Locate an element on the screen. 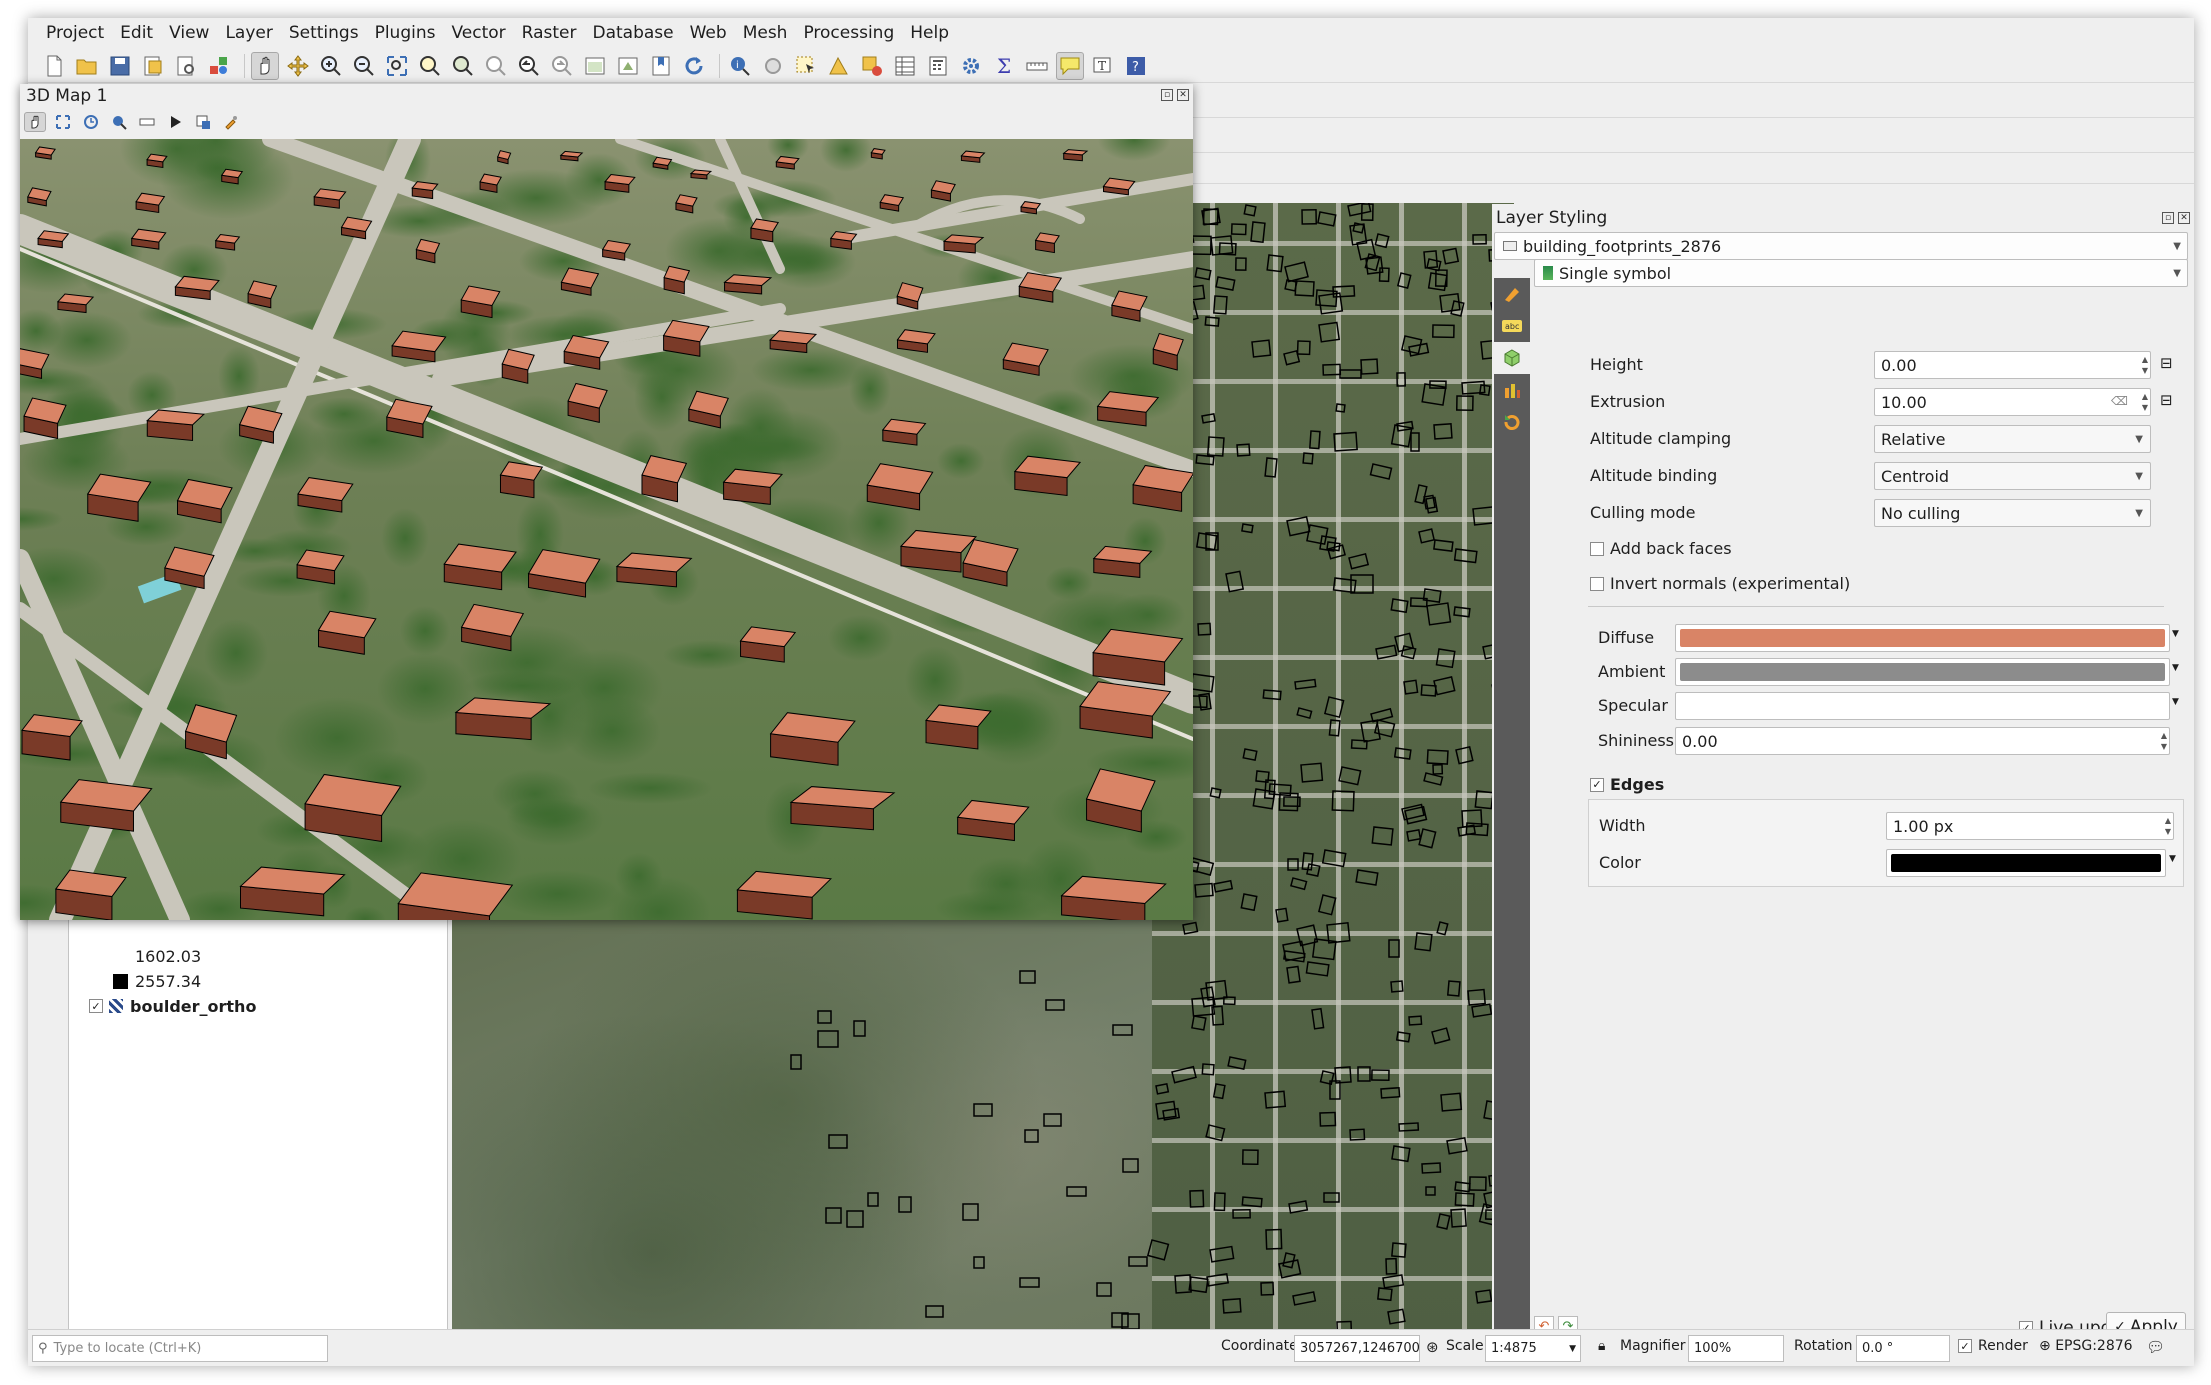 The width and height of the screenshot is (2211, 1385). pan-icon is located at coordinates (265, 65).